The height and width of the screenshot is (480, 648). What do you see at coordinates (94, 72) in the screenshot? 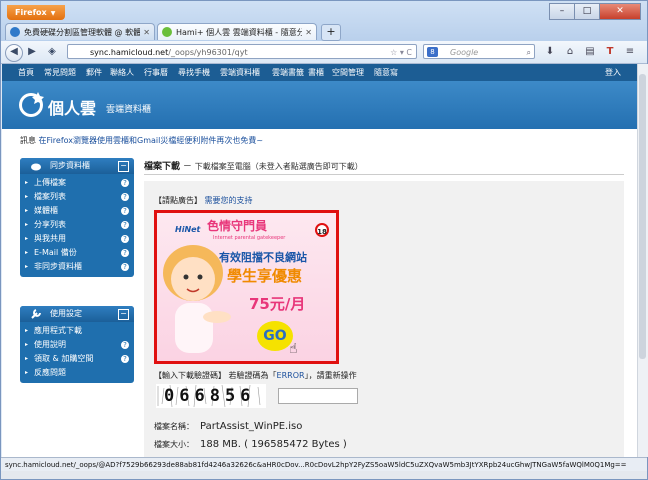
I see `menu-mail: 郵件` at bounding box center [94, 72].